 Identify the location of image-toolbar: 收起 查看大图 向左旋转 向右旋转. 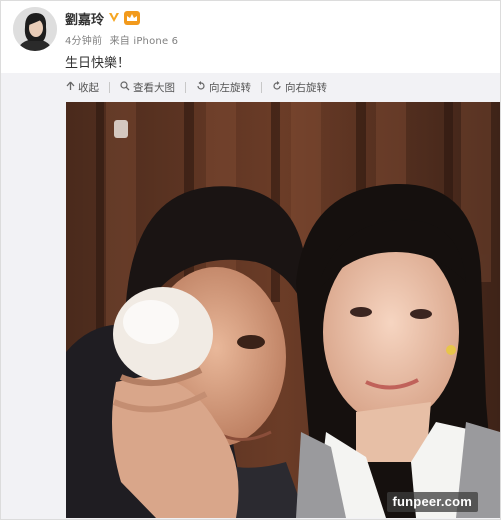
(196, 87).